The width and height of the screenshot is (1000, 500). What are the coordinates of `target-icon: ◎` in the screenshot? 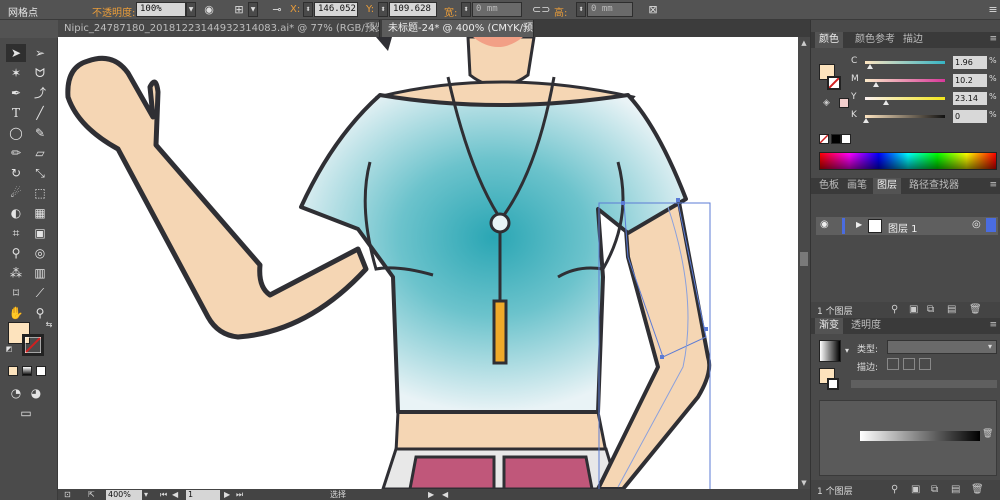 It's located at (976, 224).